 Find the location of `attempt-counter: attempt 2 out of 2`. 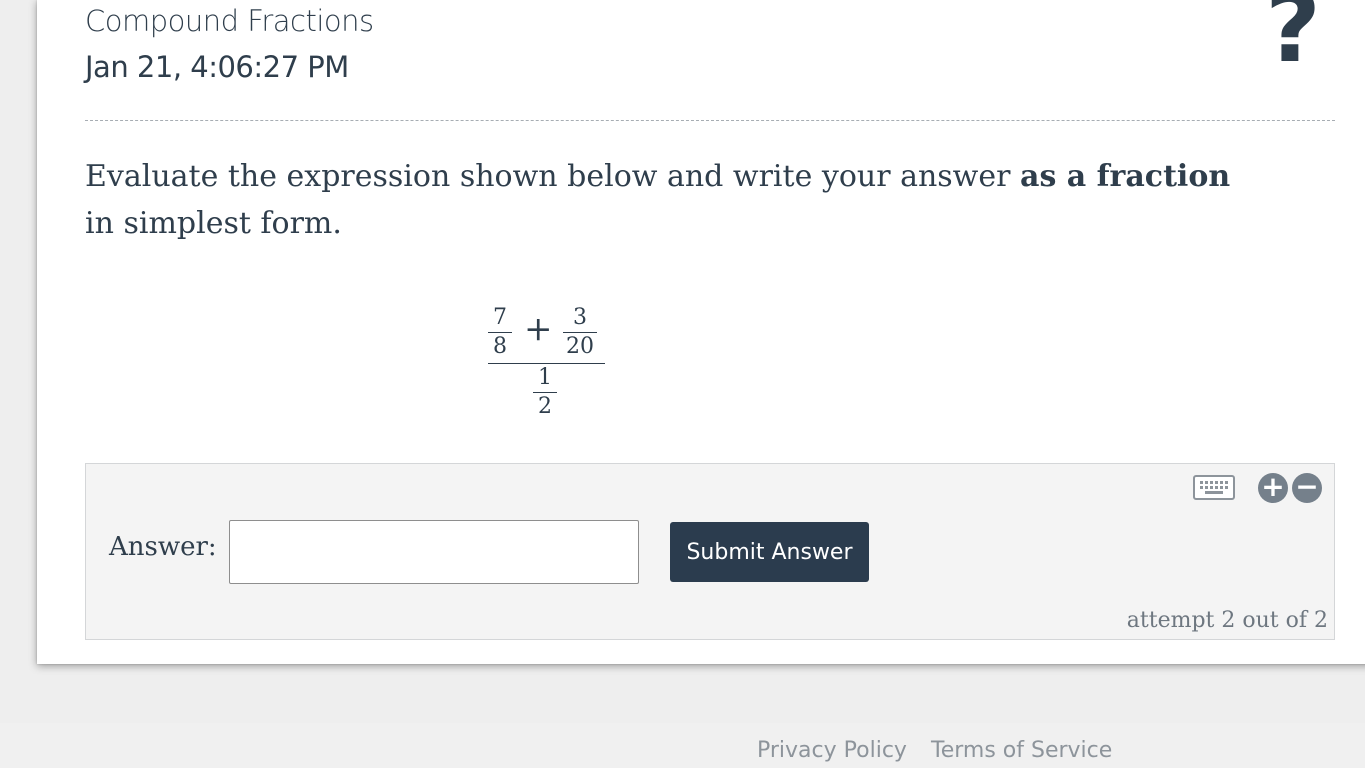

attempt-counter: attempt 2 out of 2 is located at coordinates (1227, 620).